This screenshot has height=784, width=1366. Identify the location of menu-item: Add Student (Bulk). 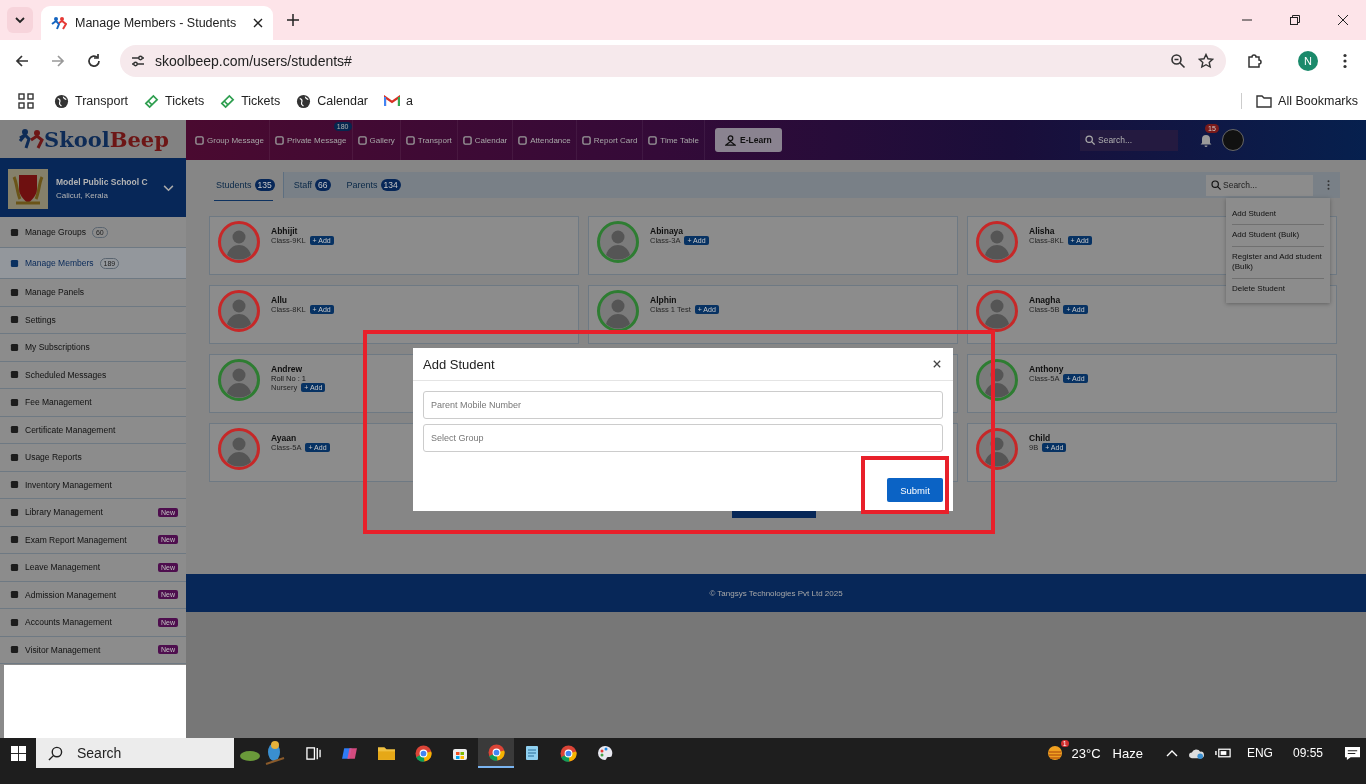
(1278, 236).